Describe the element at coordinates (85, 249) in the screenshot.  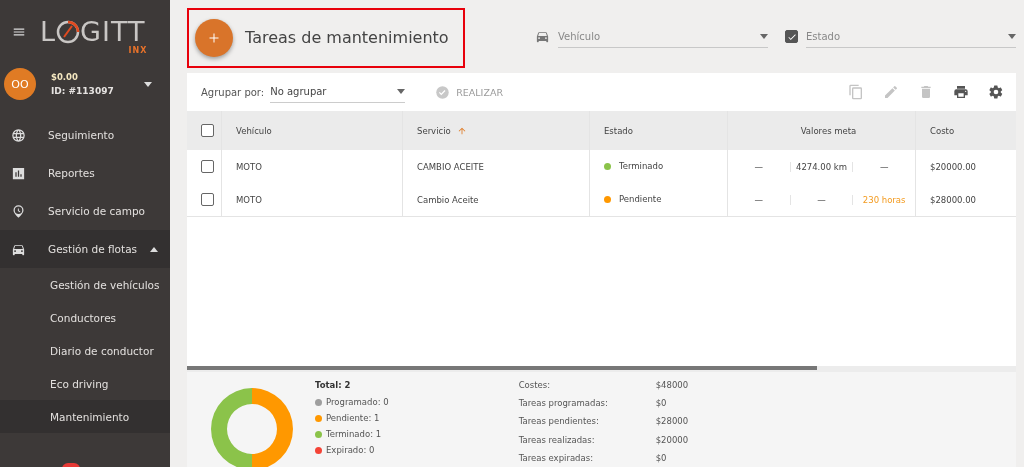
I see `sidebar-item: Gestión de flotas` at that location.